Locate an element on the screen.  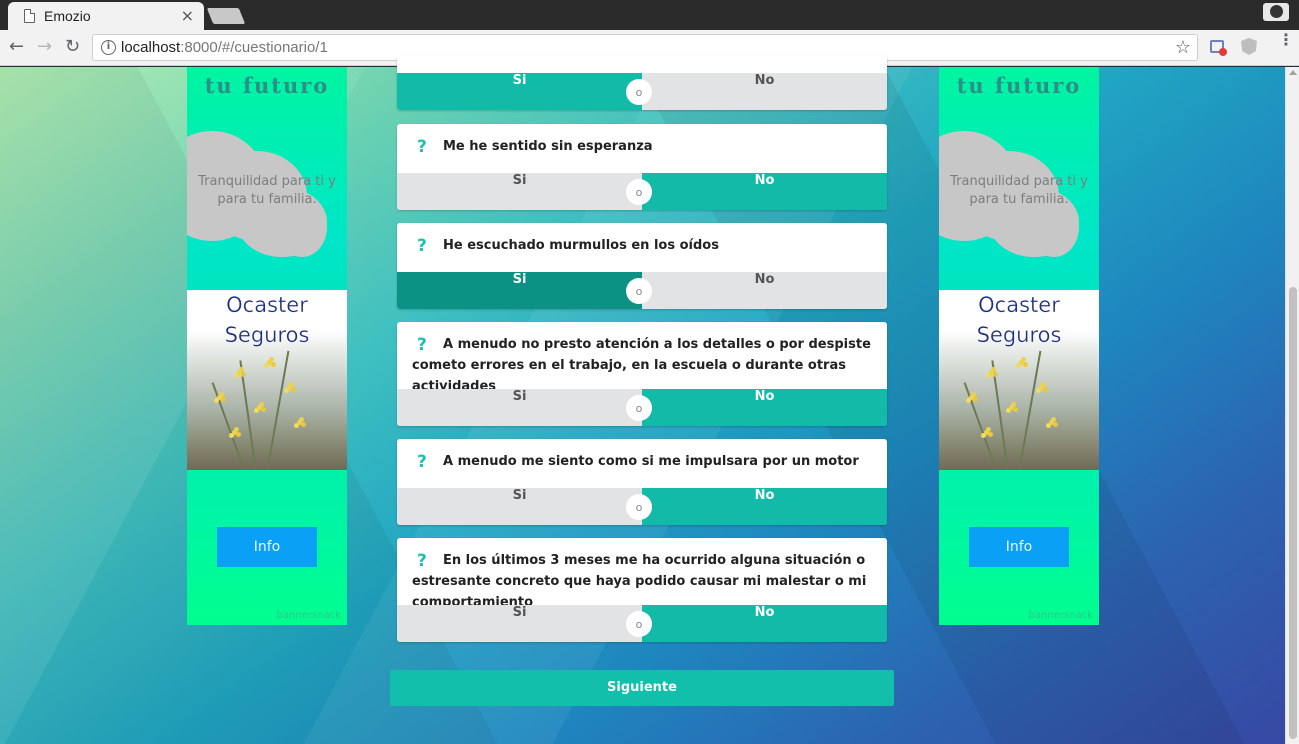
question-text: ? He escuchado murmullos en los oídos is located at coordinates (568, 246).